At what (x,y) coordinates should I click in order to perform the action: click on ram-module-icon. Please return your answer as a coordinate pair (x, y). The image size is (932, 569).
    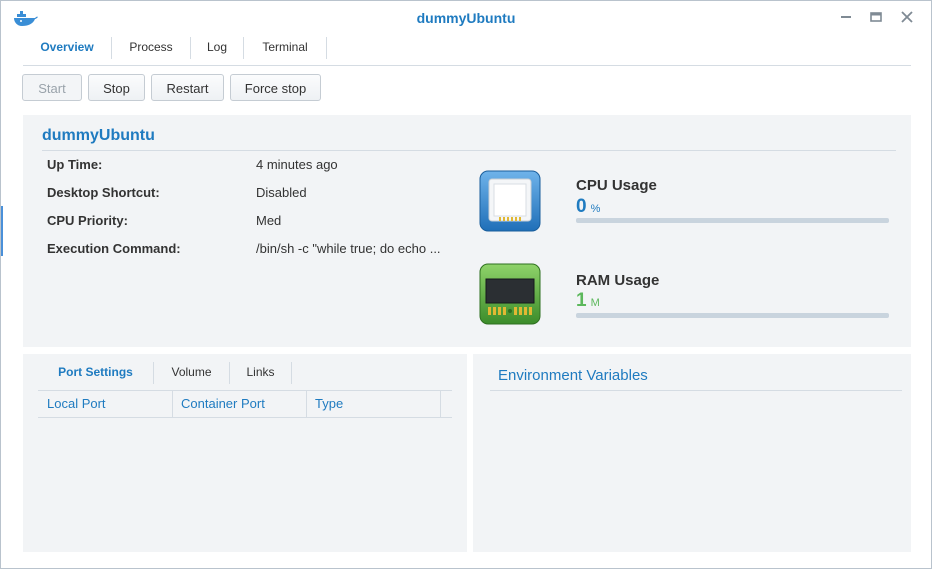
    Looking at the image, I should click on (510, 294).